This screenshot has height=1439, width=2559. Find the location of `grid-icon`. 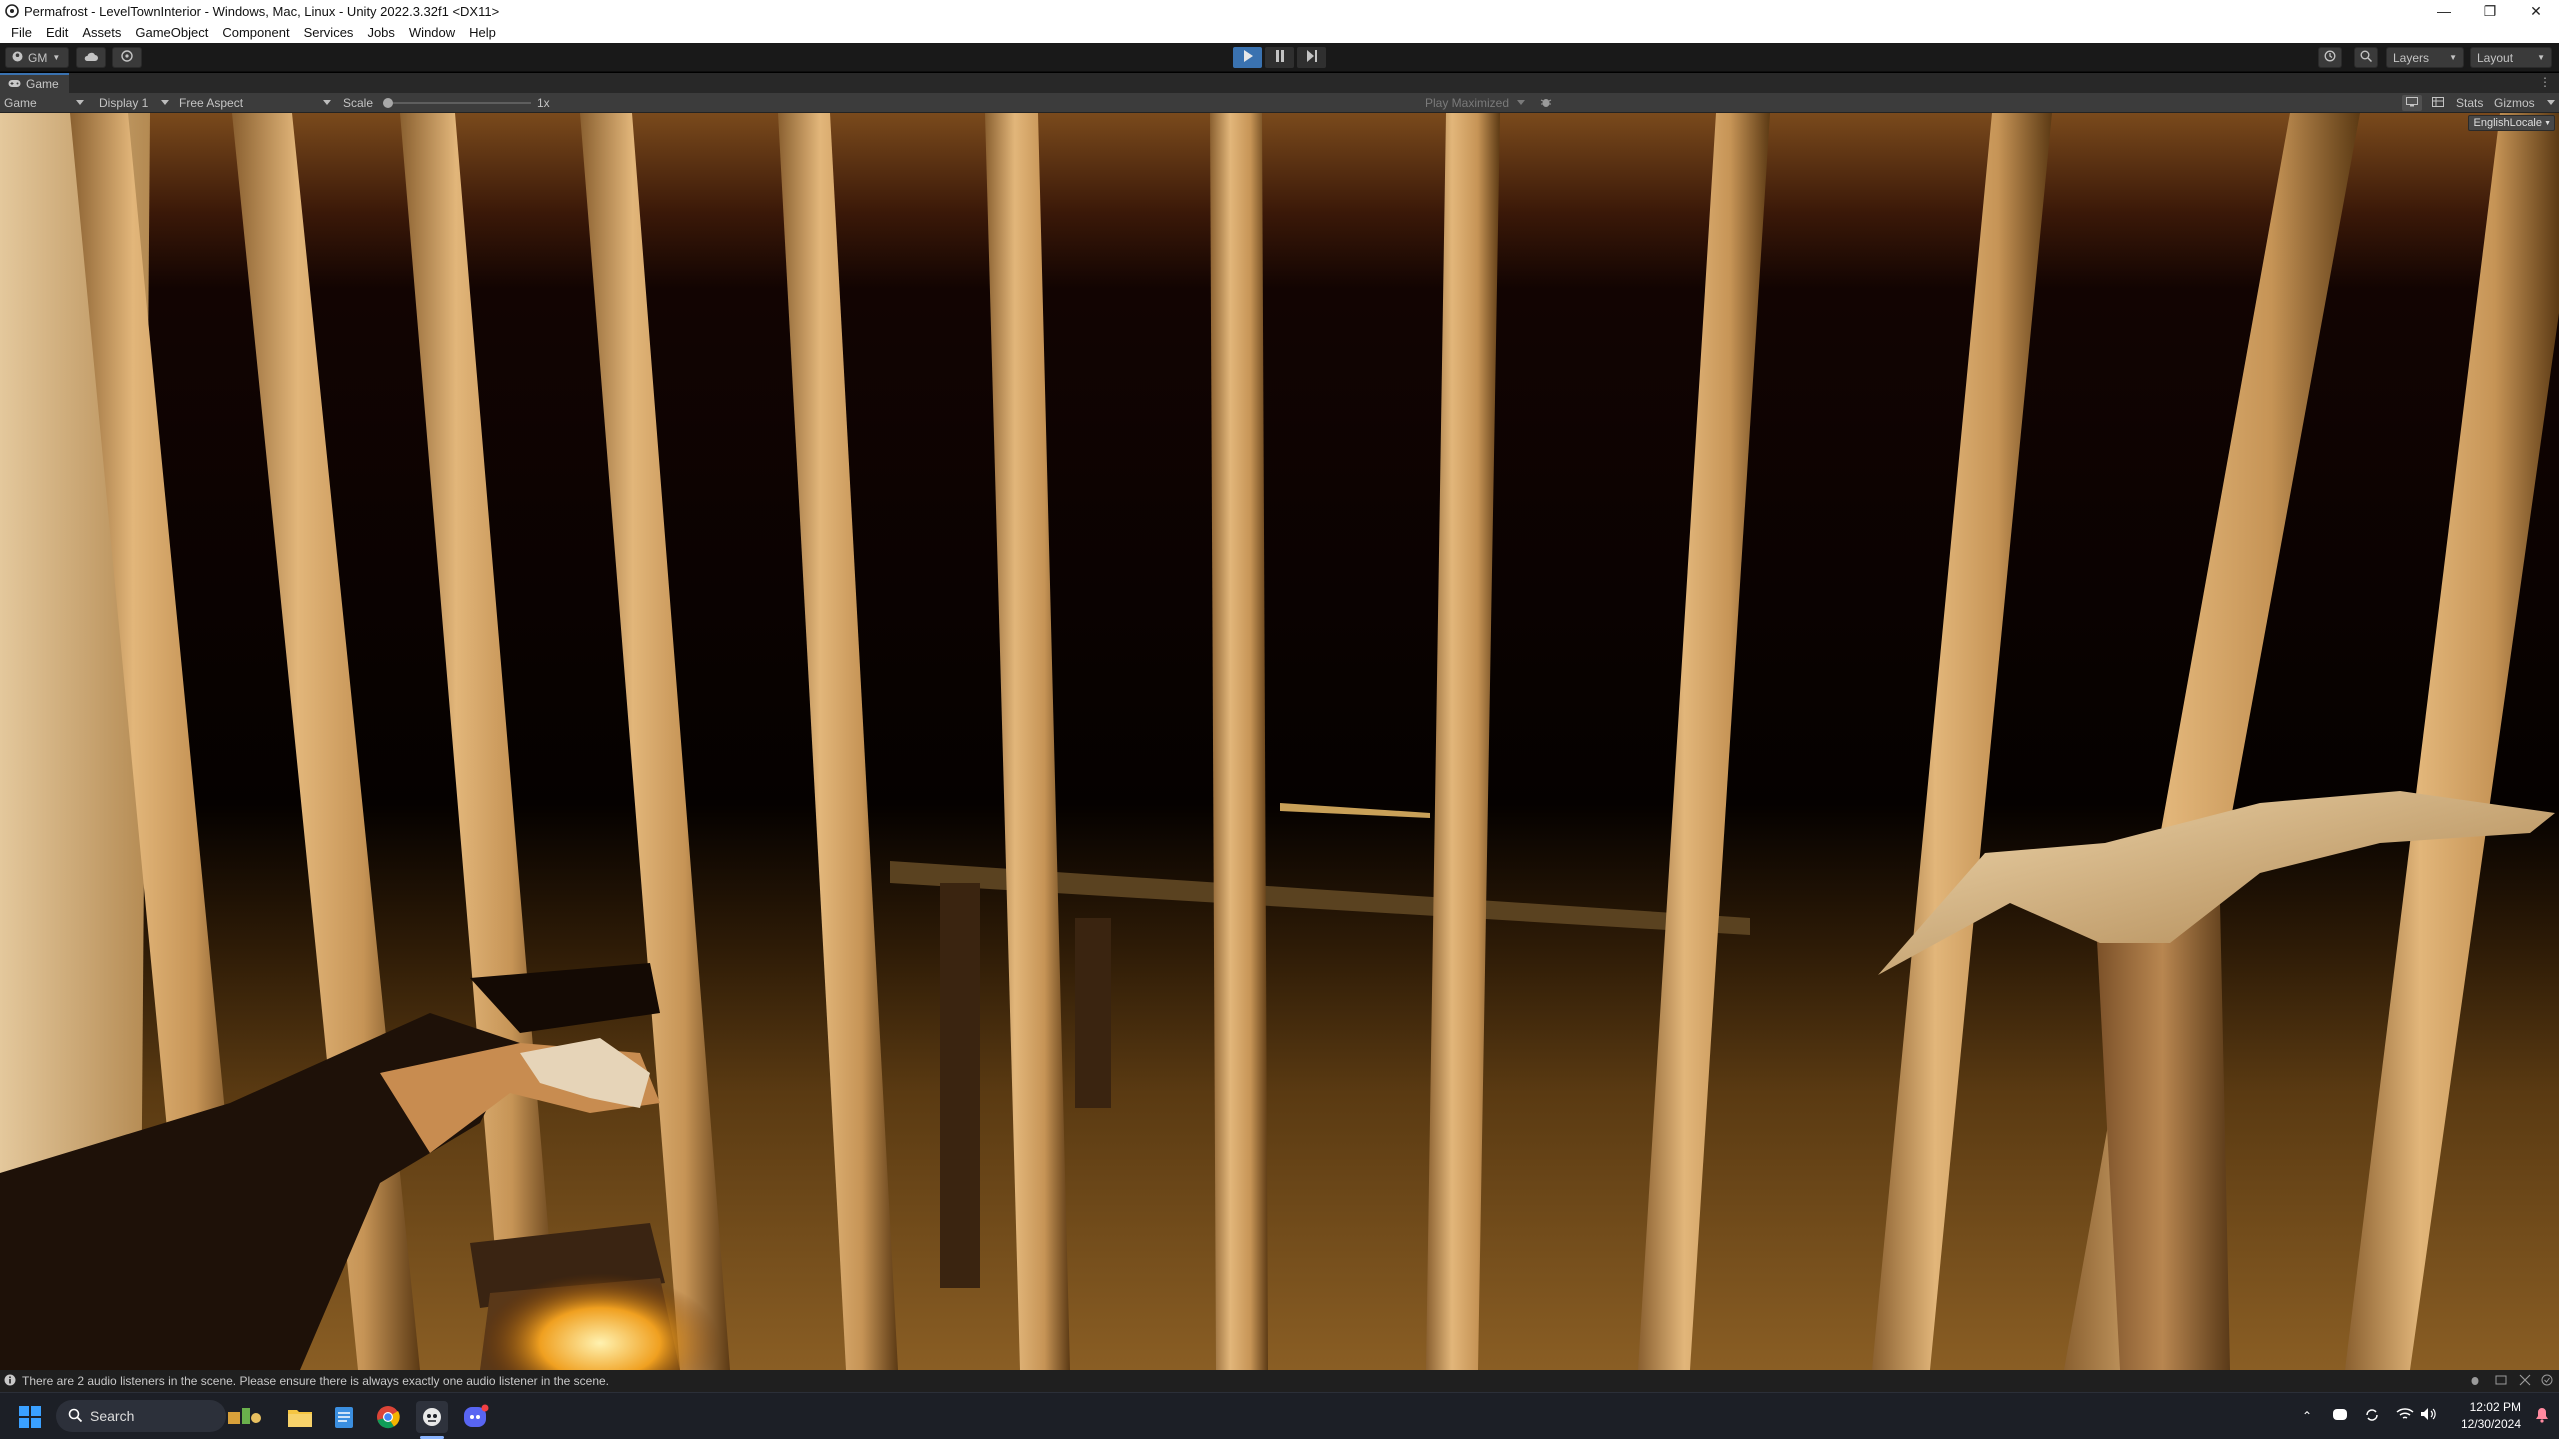

grid-icon is located at coordinates (2438, 103).